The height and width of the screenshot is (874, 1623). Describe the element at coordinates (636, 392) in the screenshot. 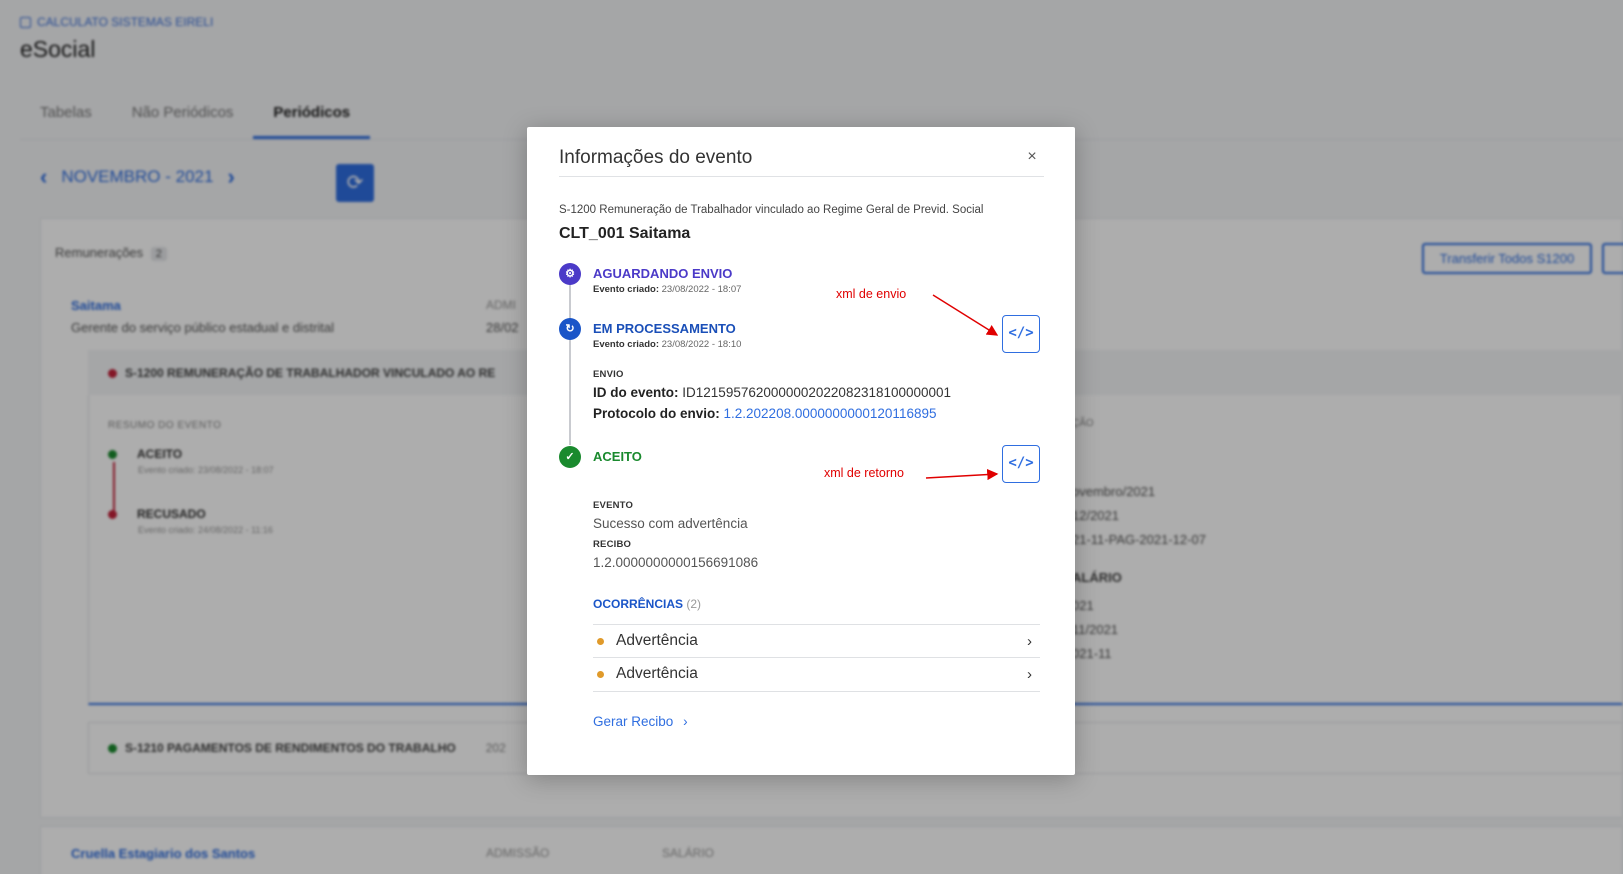

I see `id-evento-label: ID do evento:` at that location.